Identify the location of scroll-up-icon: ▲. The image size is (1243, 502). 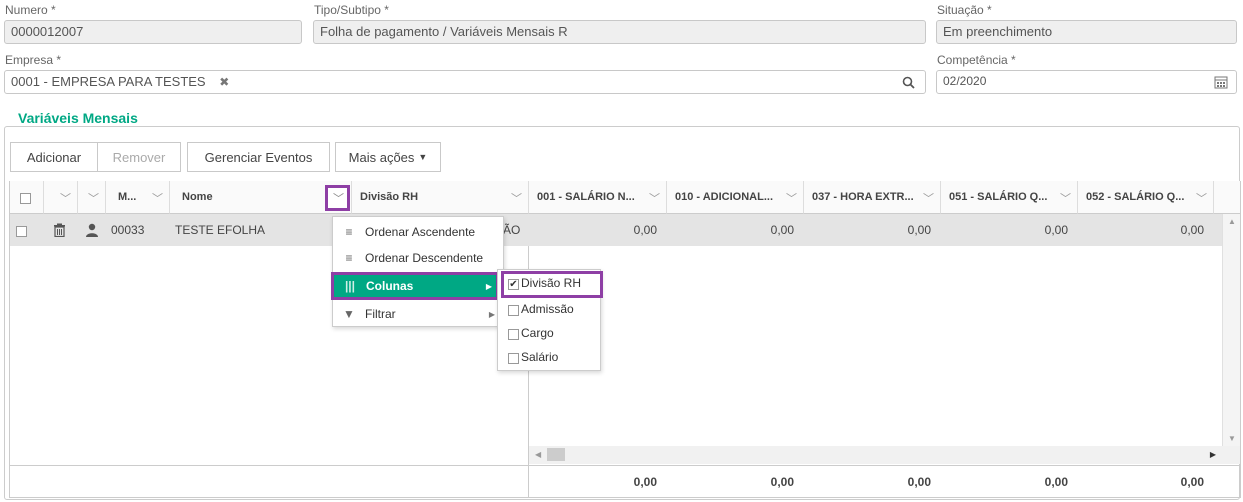
(1232, 221).